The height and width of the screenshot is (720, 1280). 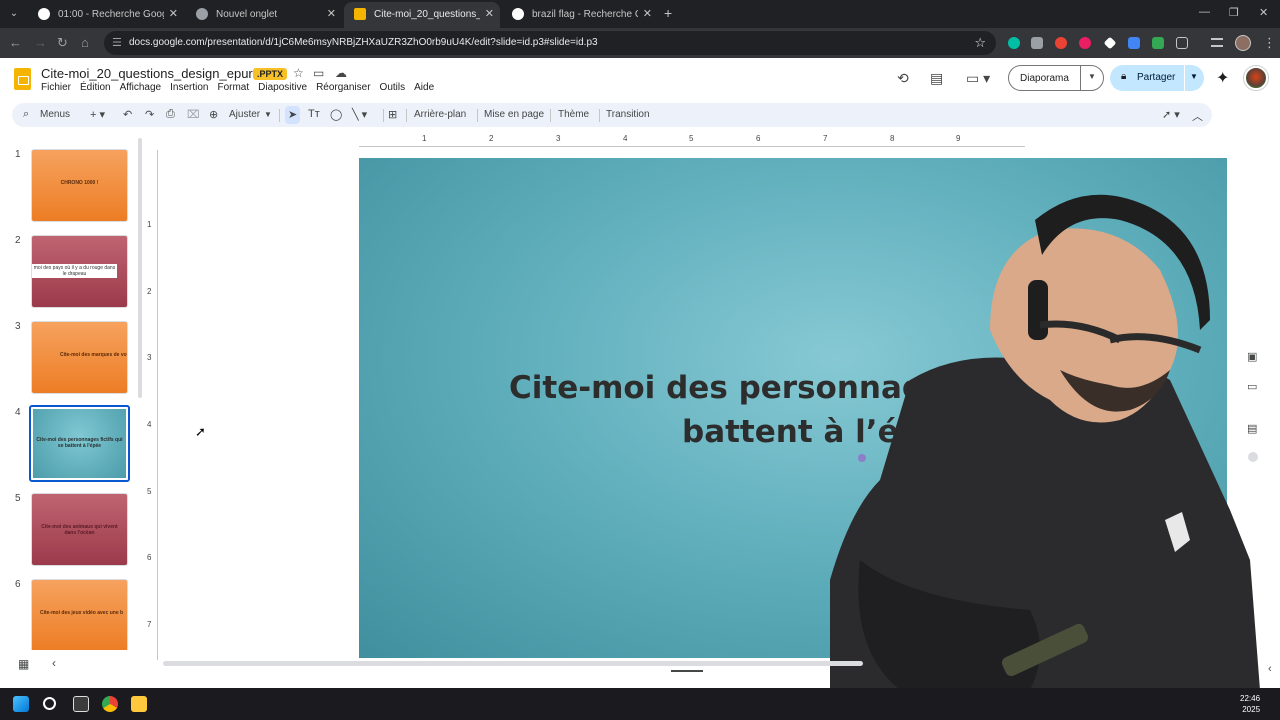 What do you see at coordinates (189, 89) in the screenshot?
I see `menu-insertion: Insertion` at bounding box center [189, 89].